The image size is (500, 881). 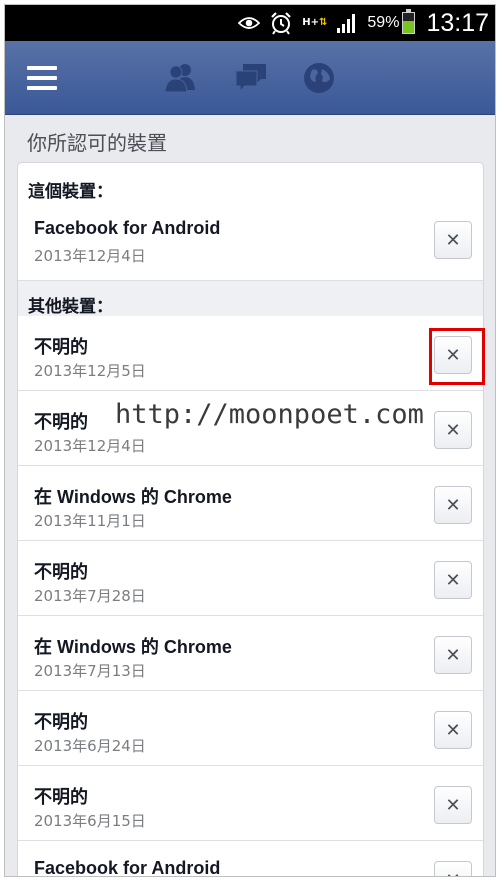 What do you see at coordinates (250, 859) in the screenshot?
I see `list-item: Facebook for Android ✕` at bounding box center [250, 859].